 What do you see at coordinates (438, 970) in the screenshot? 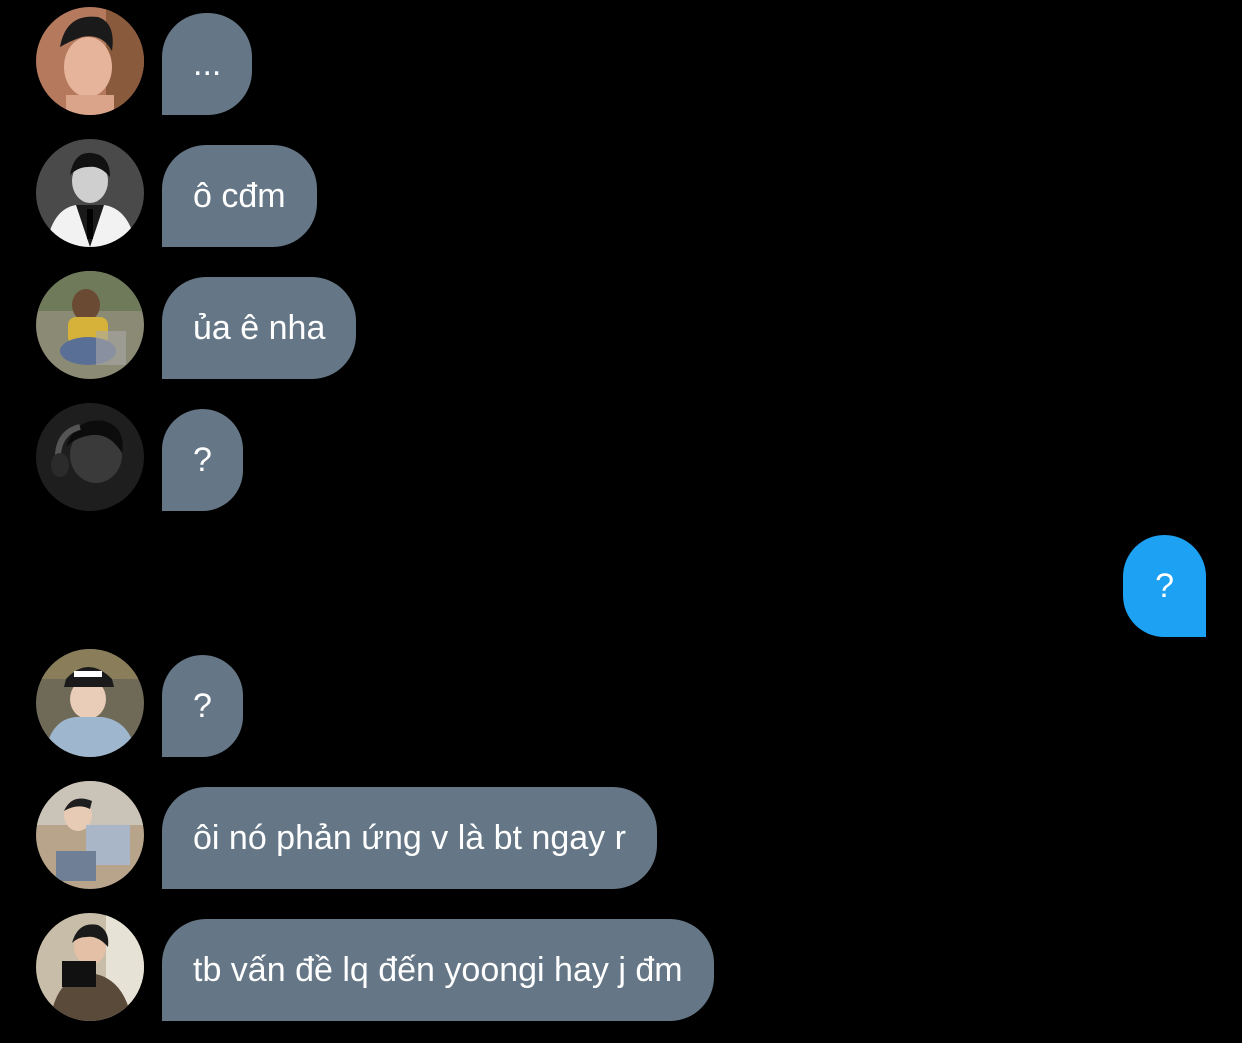
I see `message-bubble: tb vấn đề lq đến yoongi hay j đm` at bounding box center [438, 970].